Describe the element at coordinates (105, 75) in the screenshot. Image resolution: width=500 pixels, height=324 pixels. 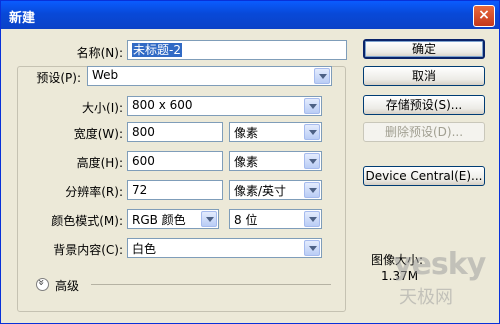
I see `preset-value: Web` at that location.